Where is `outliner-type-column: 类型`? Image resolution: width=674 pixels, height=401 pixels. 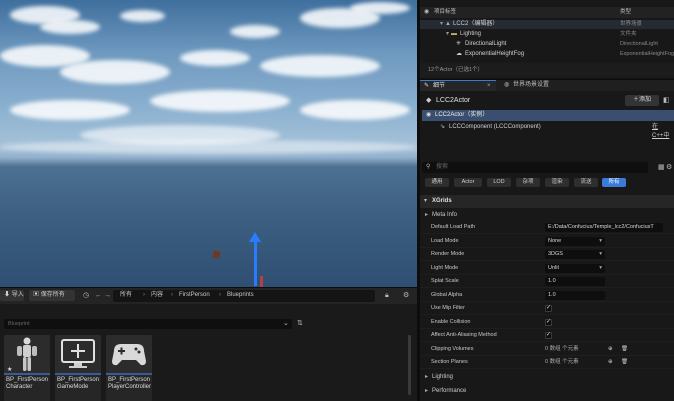
outliner-type-column: 类型 is located at coordinates (625, 12).